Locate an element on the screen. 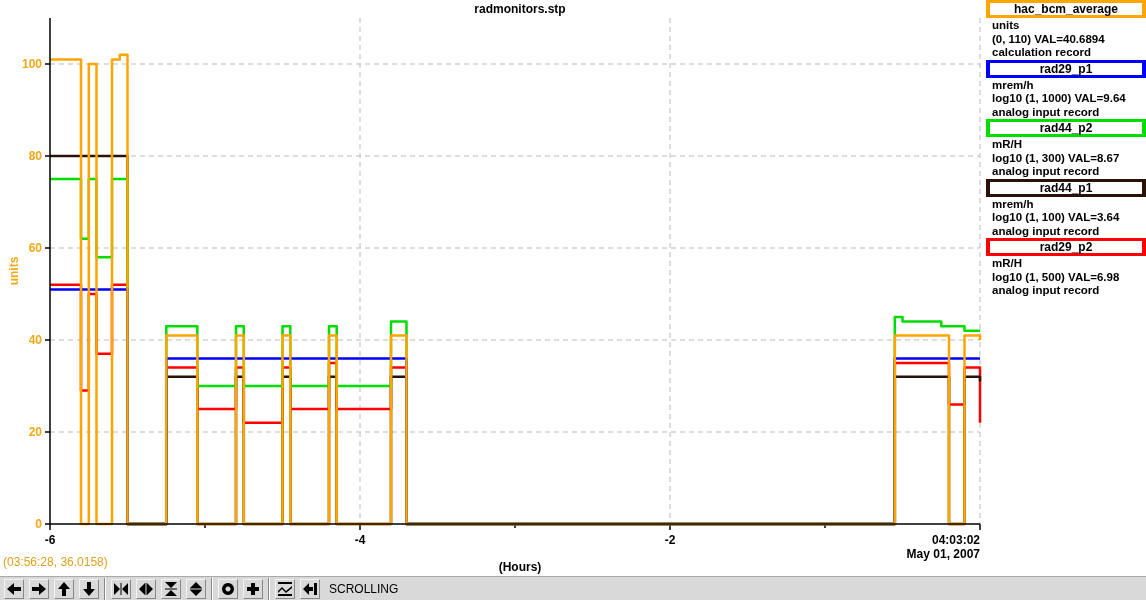 This screenshot has height=600, width=1146. mode-label: SCROLLING is located at coordinates (364, 588).